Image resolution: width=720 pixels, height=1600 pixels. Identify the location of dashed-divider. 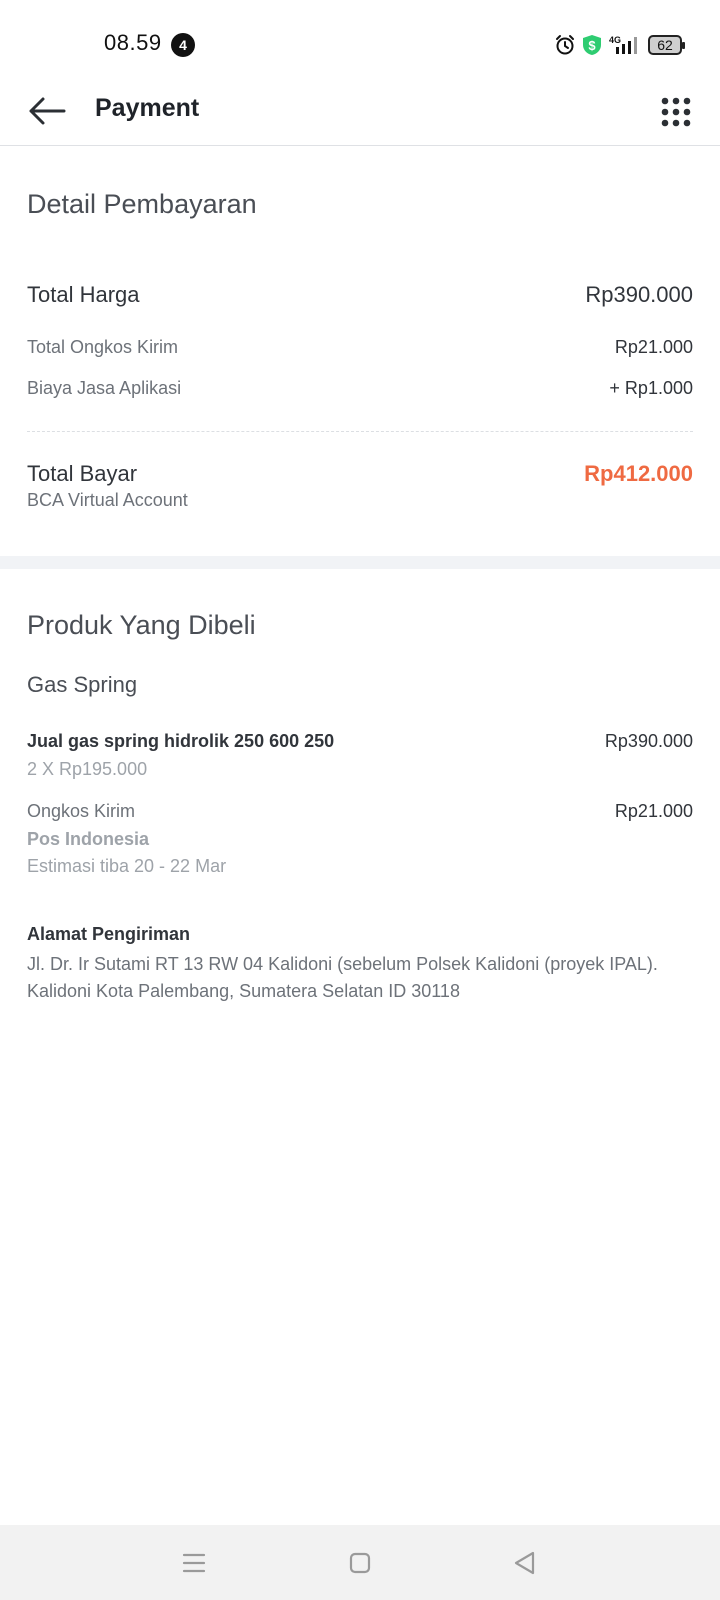
(360, 431).